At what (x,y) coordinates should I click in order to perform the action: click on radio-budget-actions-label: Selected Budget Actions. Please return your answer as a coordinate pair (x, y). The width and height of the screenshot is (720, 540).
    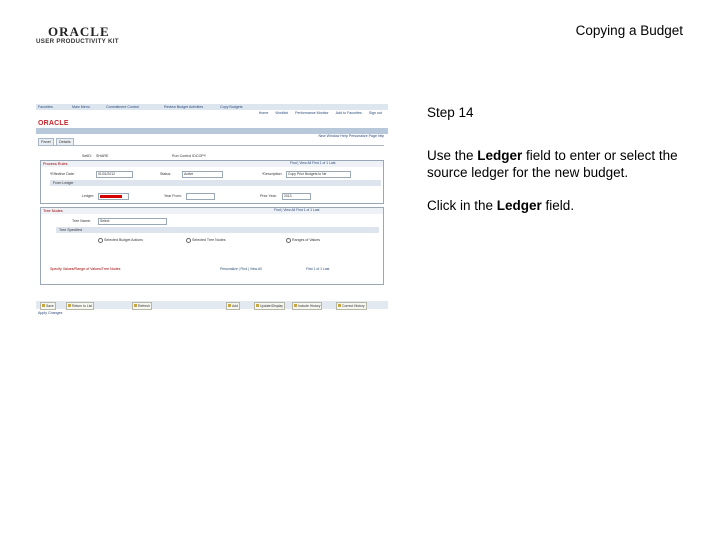
    Looking at the image, I should click on (123, 240).